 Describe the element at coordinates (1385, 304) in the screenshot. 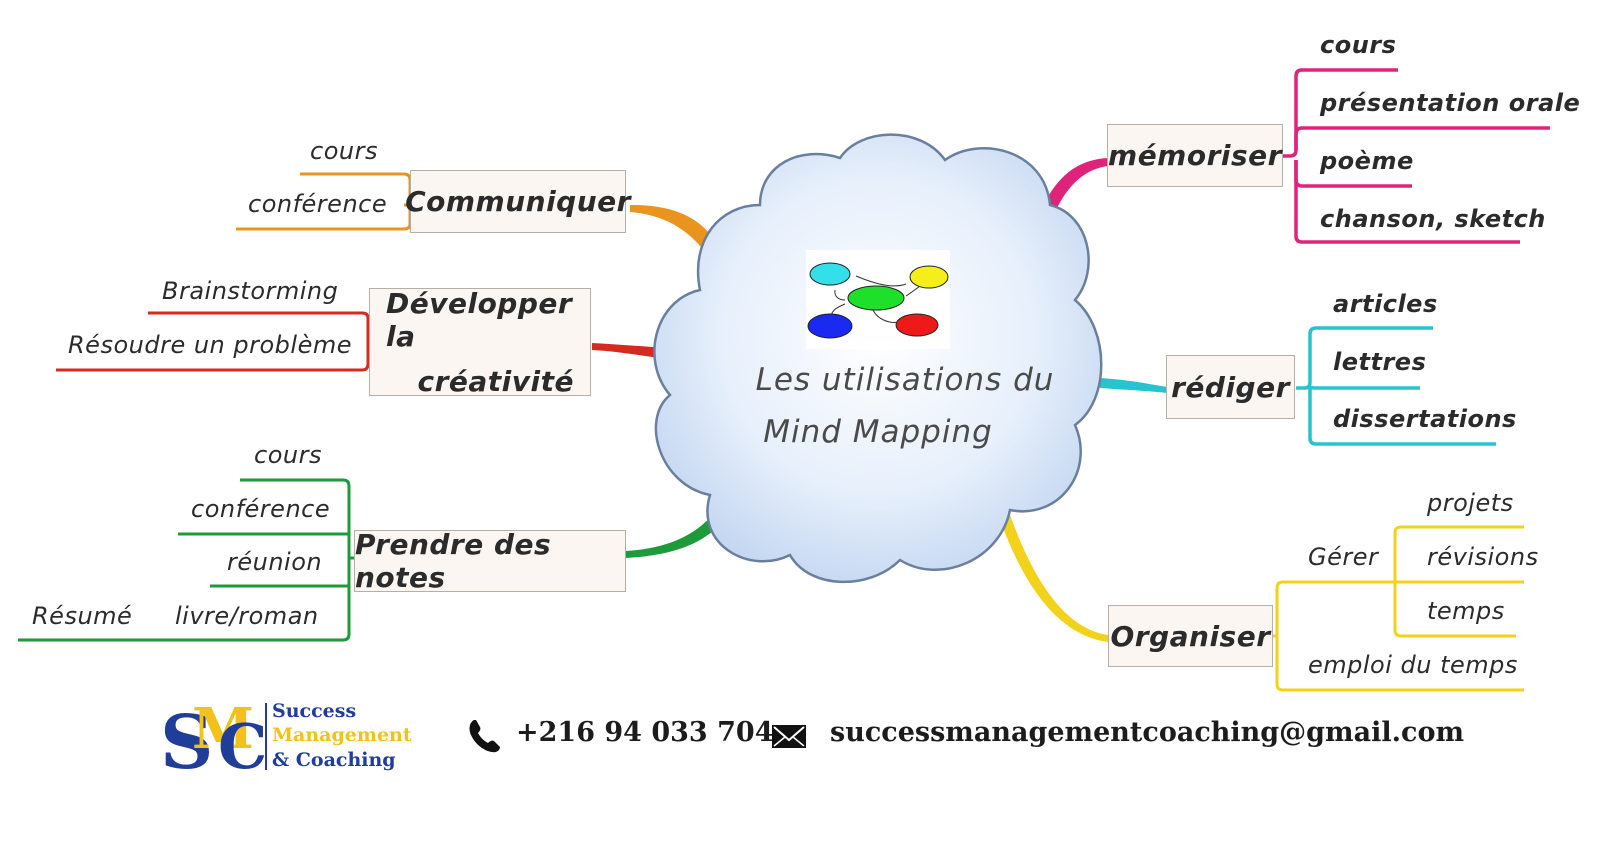

I see `rediger-item-articles: articles` at that location.